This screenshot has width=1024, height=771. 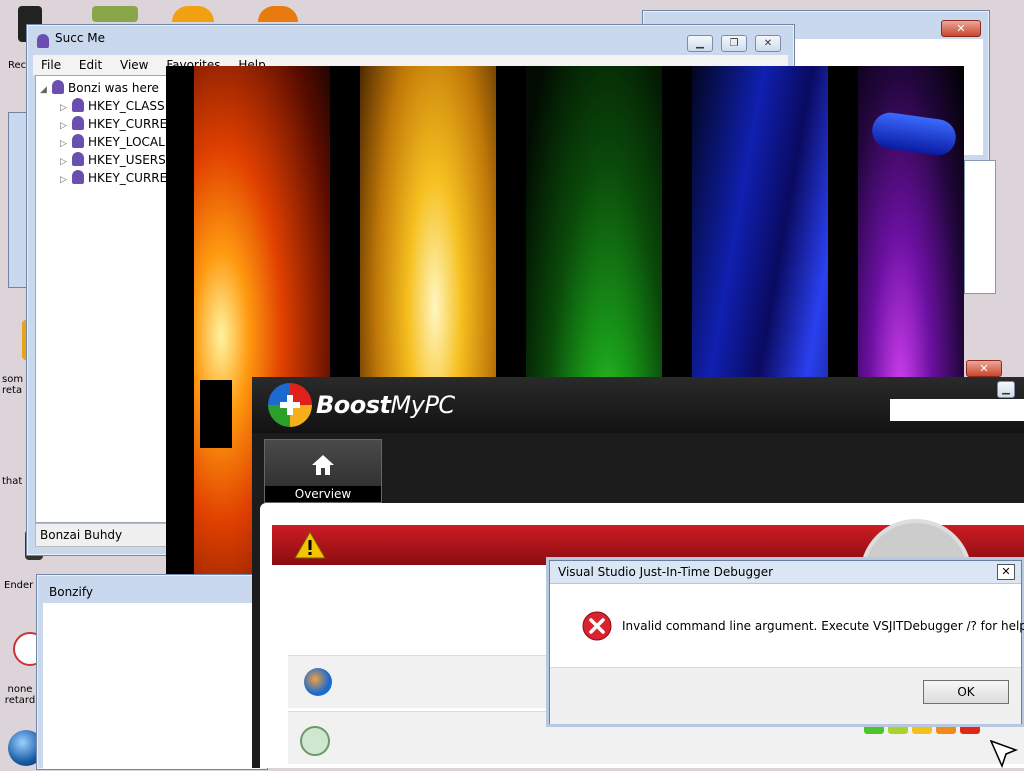 What do you see at coordinates (597, 627) in the screenshot?
I see `error-icon` at bounding box center [597, 627].